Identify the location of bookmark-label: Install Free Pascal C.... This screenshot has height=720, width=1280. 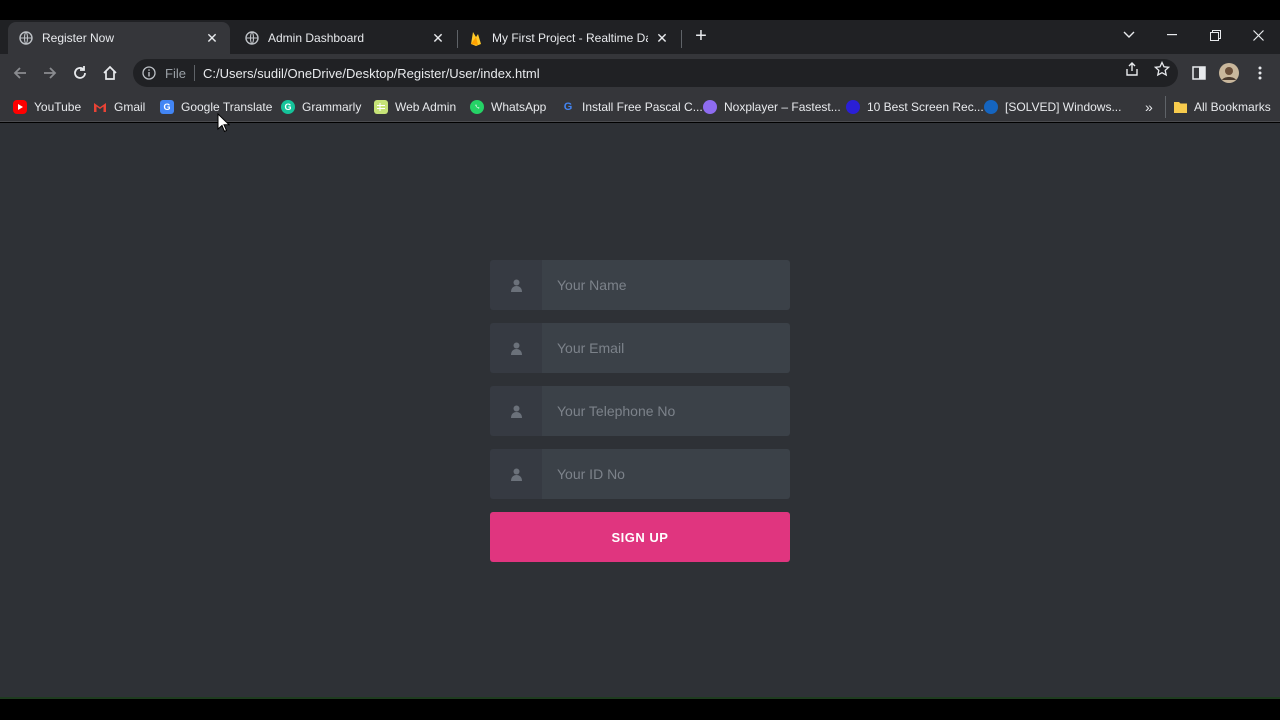
(642, 107).